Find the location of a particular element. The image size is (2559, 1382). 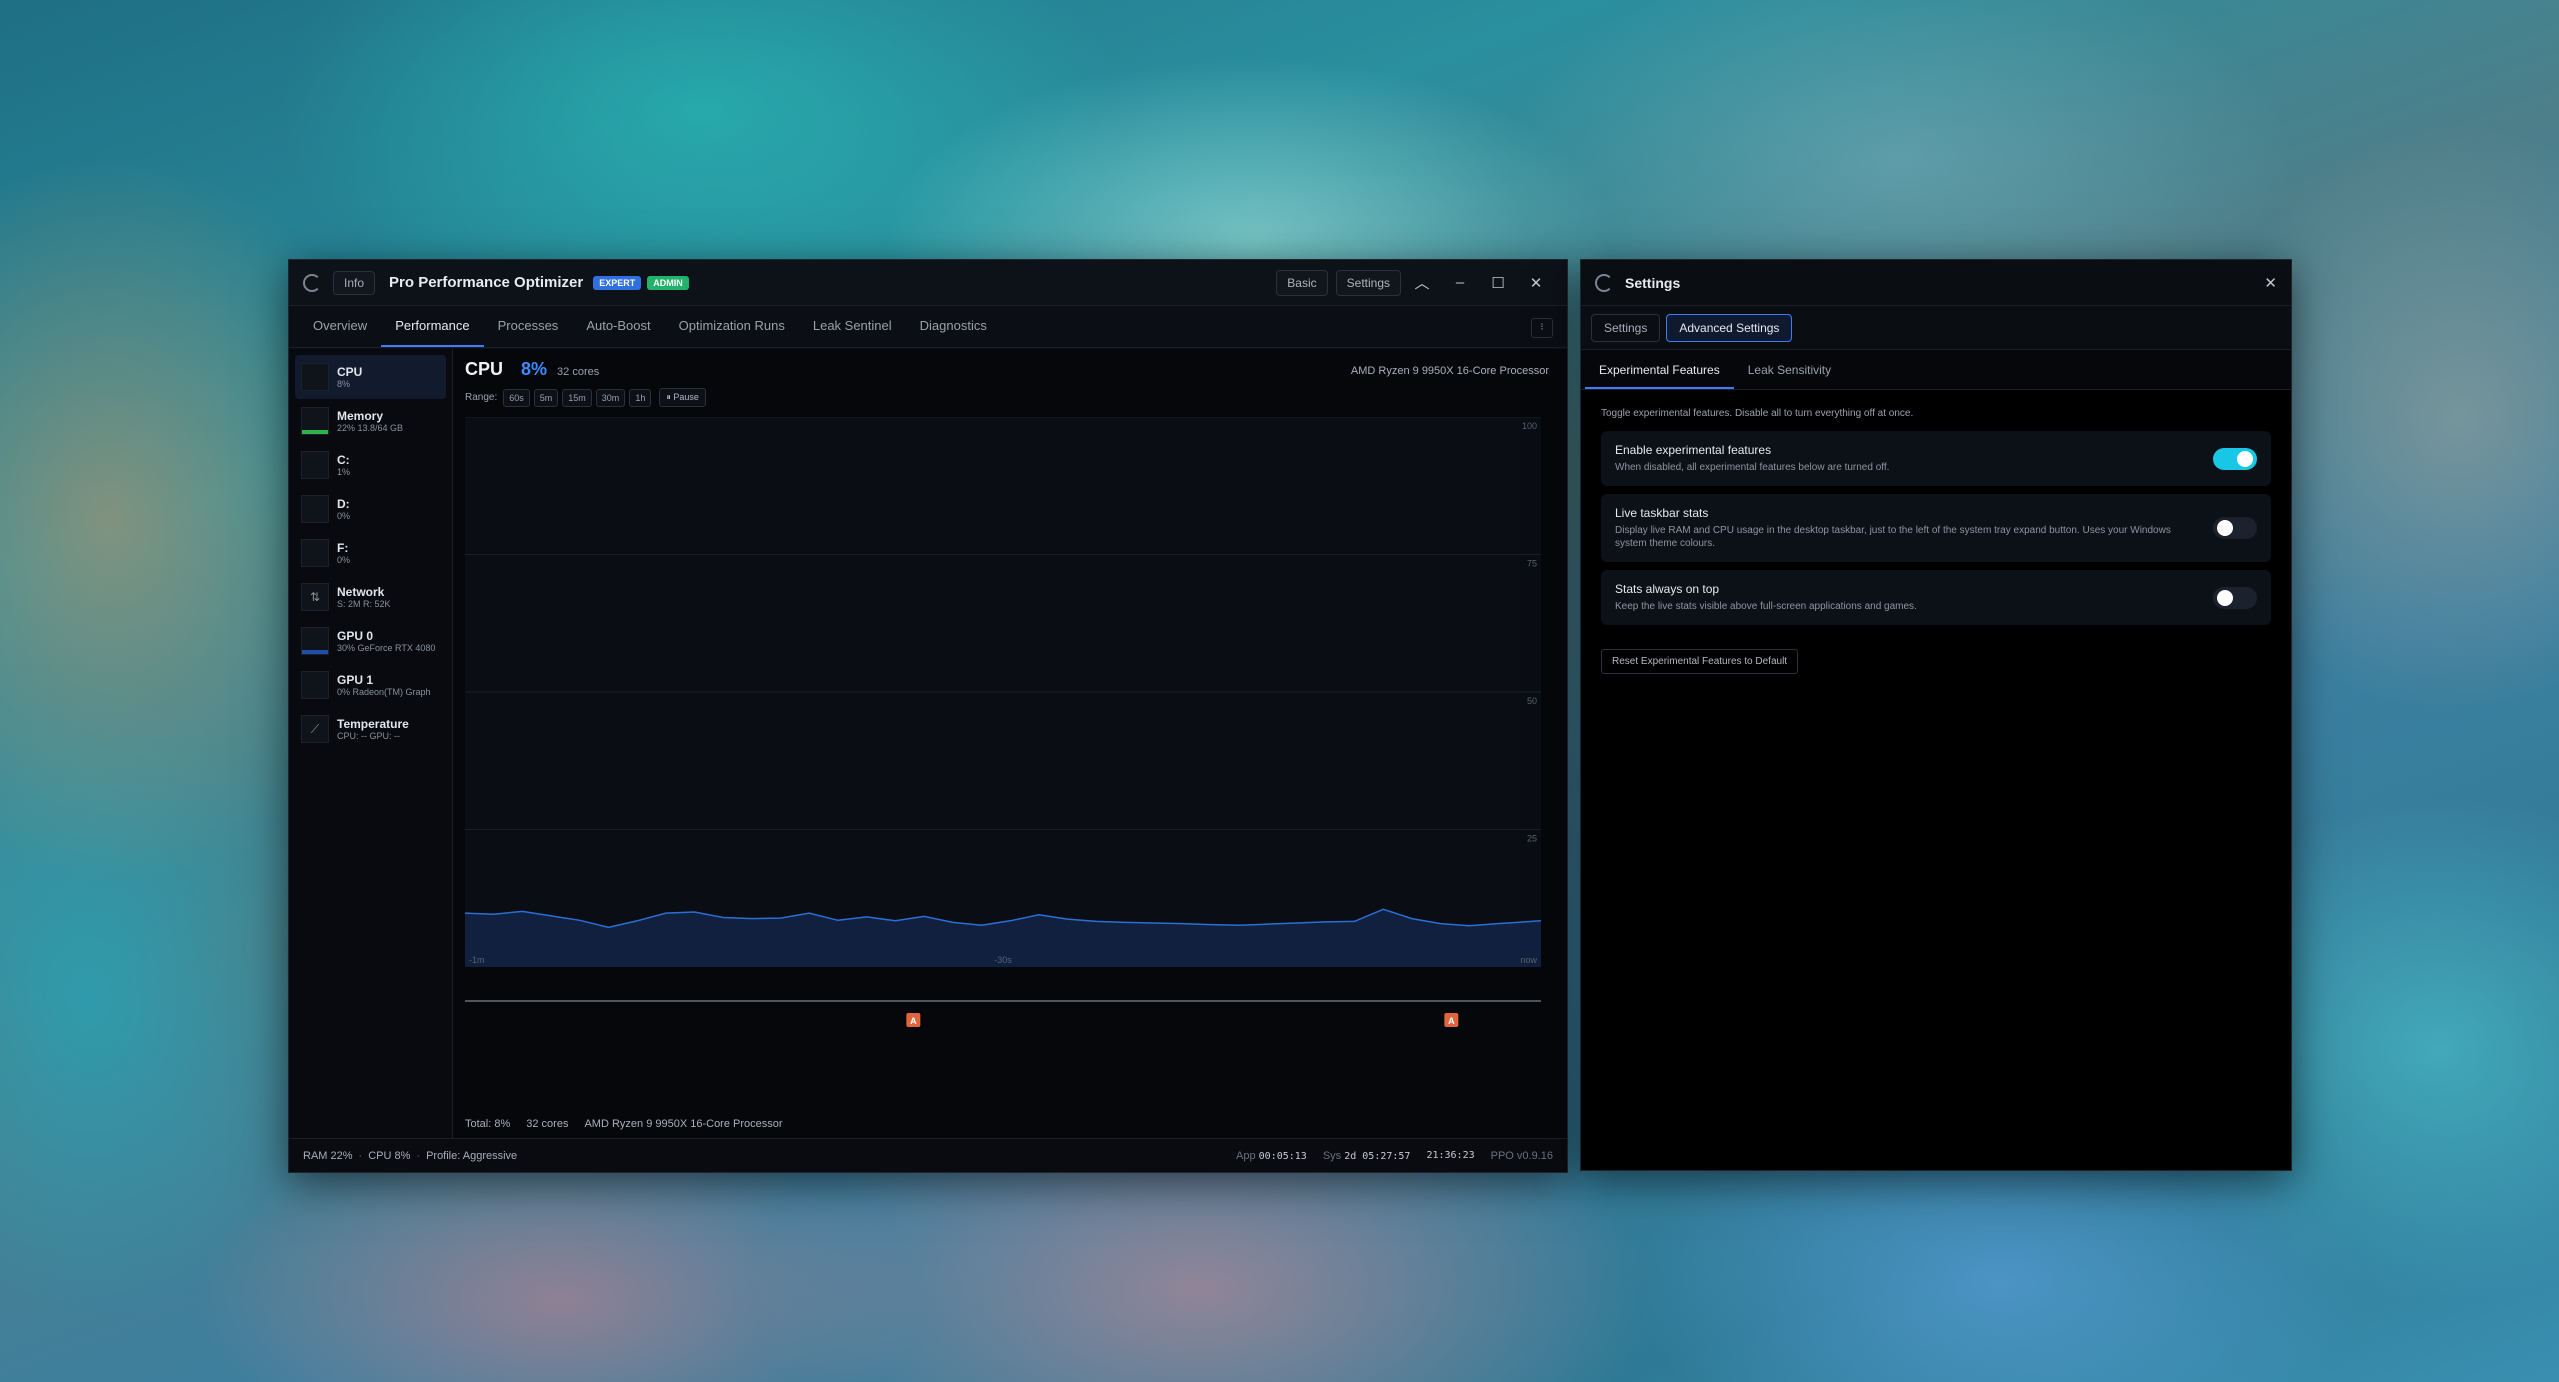

settings-title-bar: Settings ✕ is located at coordinates (1936, 283).